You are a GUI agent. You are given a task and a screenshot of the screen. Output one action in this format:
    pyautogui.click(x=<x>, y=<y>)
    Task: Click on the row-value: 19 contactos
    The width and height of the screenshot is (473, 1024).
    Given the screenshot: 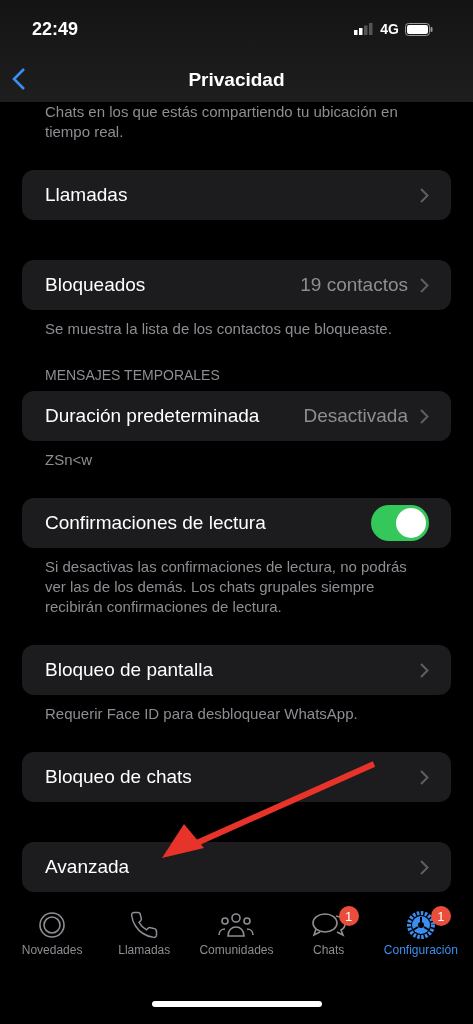 What is the action you would take?
    pyautogui.click(x=354, y=285)
    